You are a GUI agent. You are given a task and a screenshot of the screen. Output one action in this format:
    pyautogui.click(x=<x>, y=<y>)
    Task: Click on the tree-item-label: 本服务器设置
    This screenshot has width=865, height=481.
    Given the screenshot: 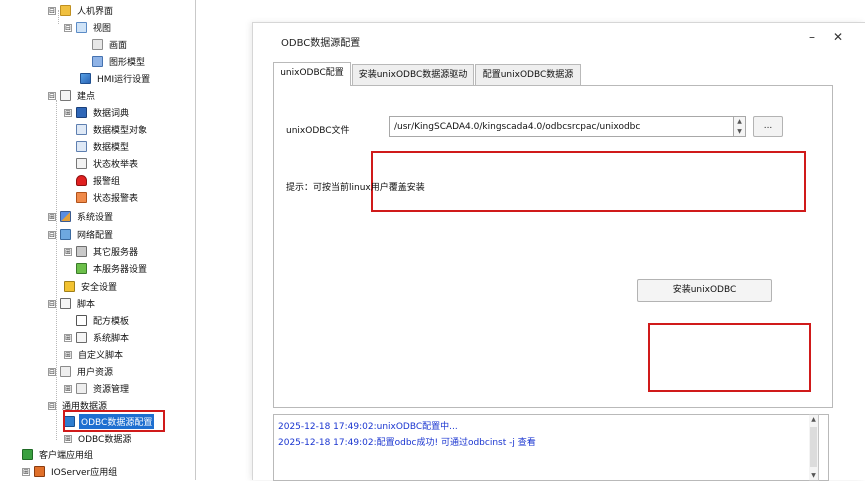 What is the action you would take?
    pyautogui.click(x=120, y=270)
    